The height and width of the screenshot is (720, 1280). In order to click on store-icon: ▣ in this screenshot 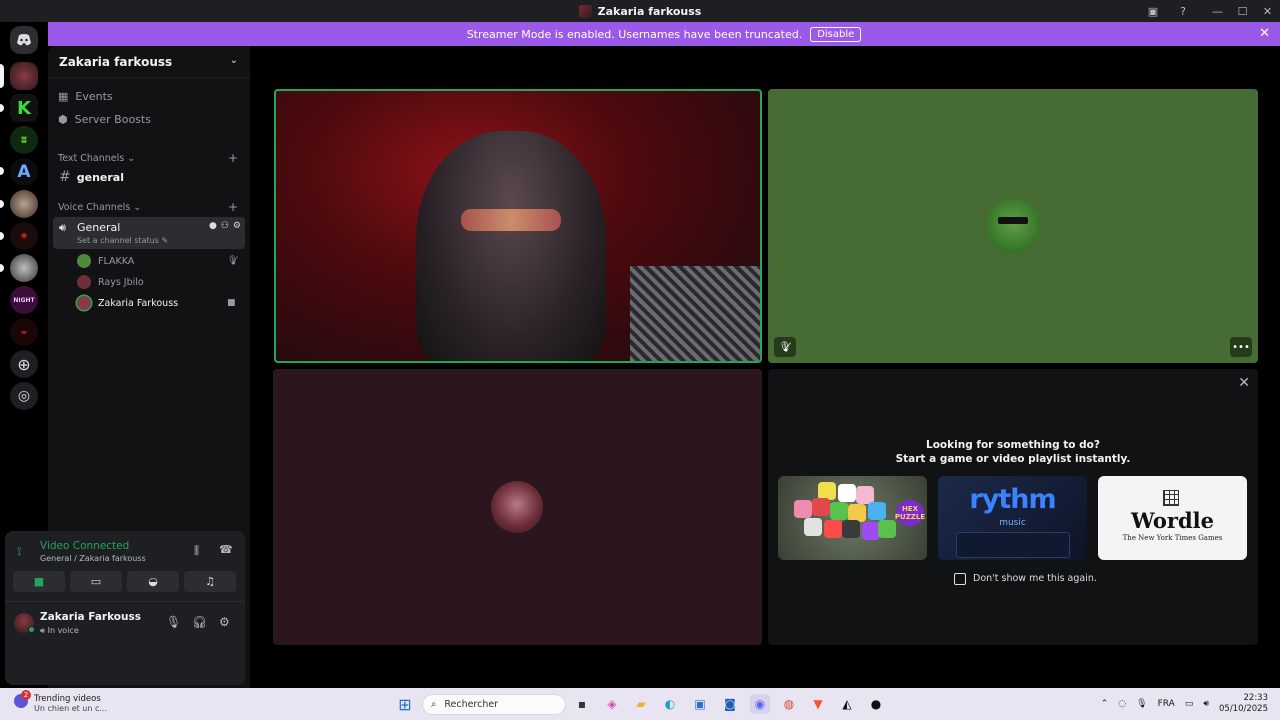, I will do `click(700, 704)`.